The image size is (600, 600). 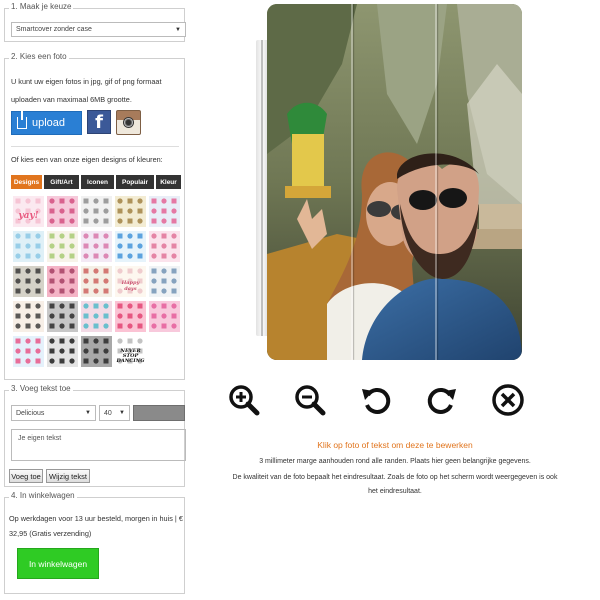 I want to click on product-select-value: Smartcover zonder case, so click(x=54, y=29).